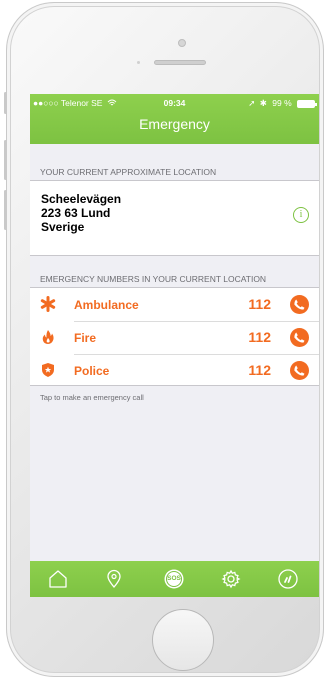 This screenshot has width=329, height=679. Describe the element at coordinates (231, 579) in the screenshot. I see `gear-icon` at that location.